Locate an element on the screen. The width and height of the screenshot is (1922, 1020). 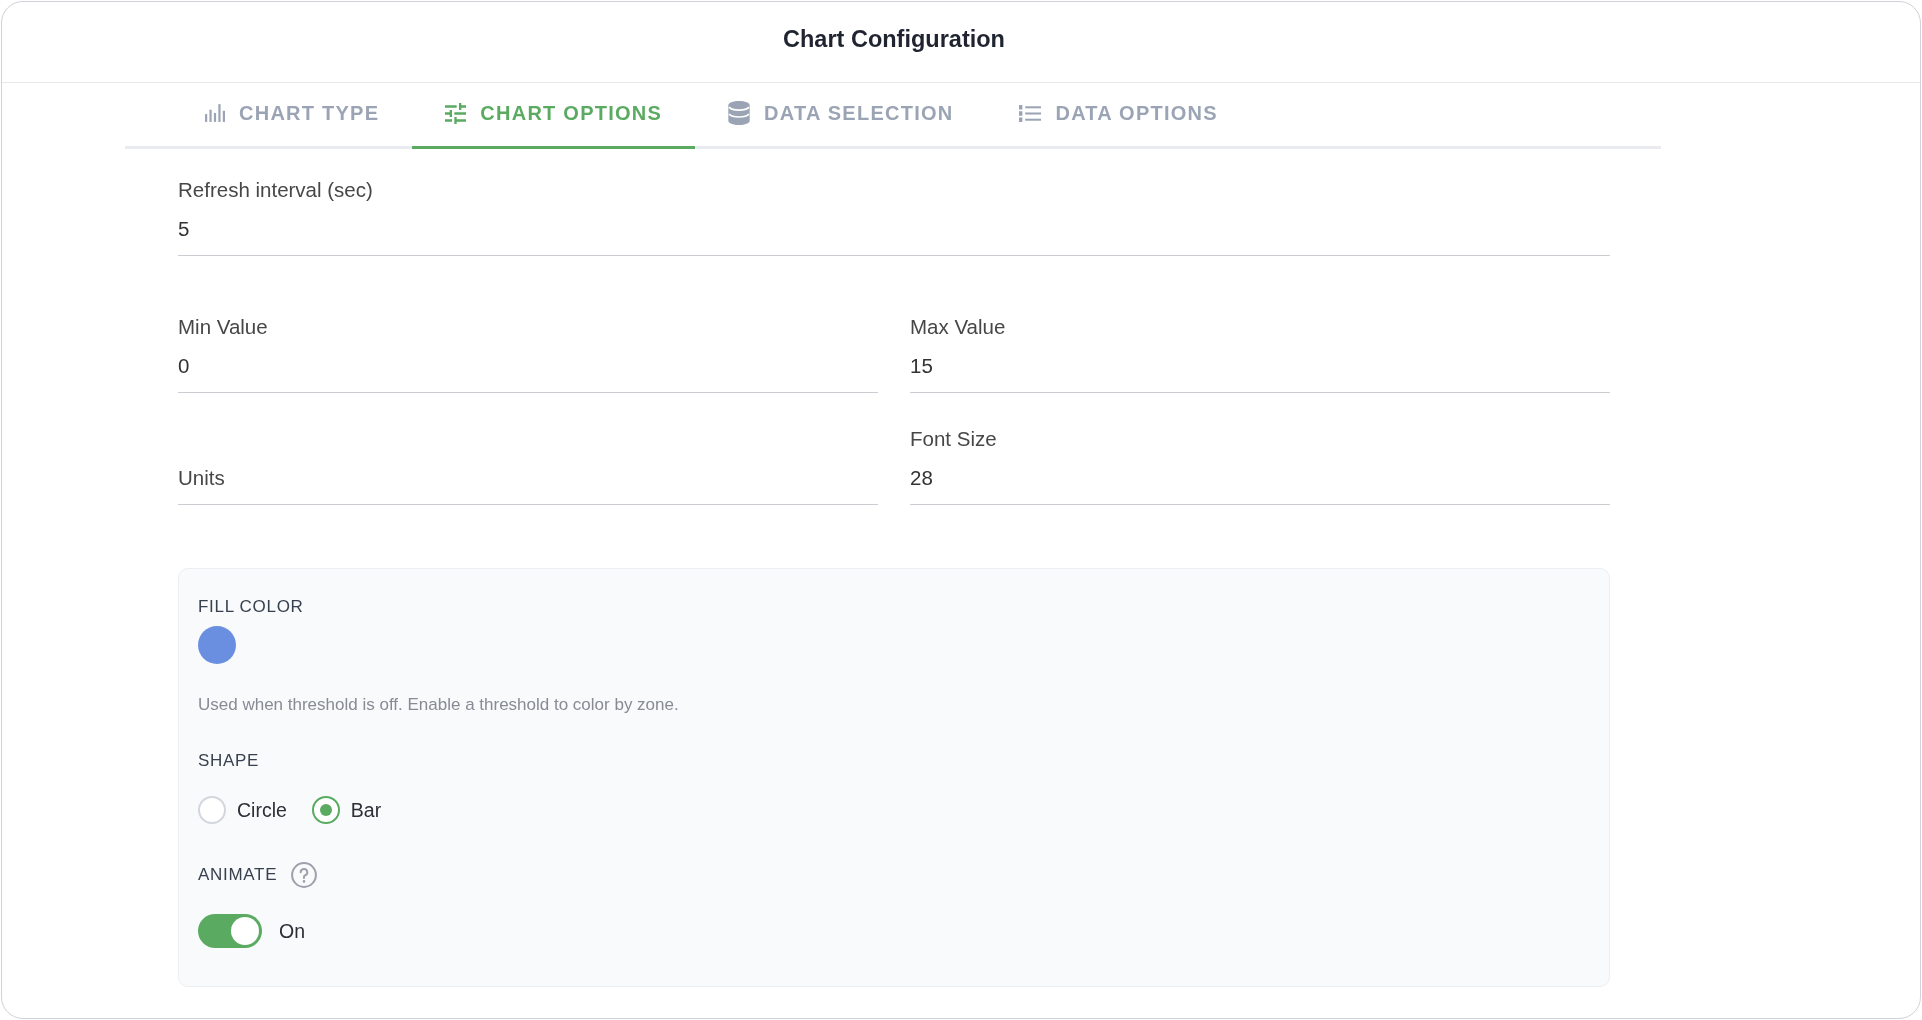
radio-label: Bar is located at coordinates (366, 810).